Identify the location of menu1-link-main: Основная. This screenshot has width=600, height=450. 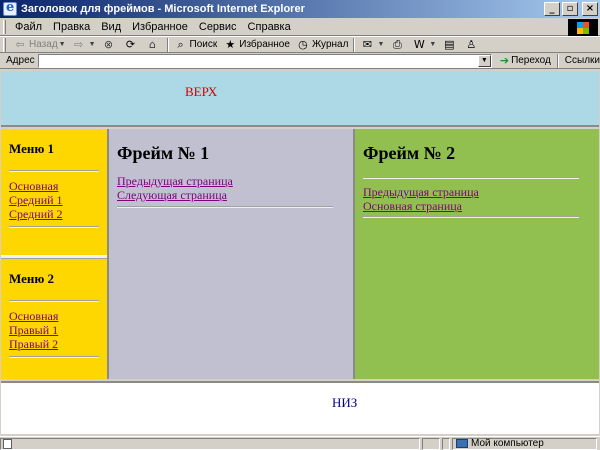
(58, 186).